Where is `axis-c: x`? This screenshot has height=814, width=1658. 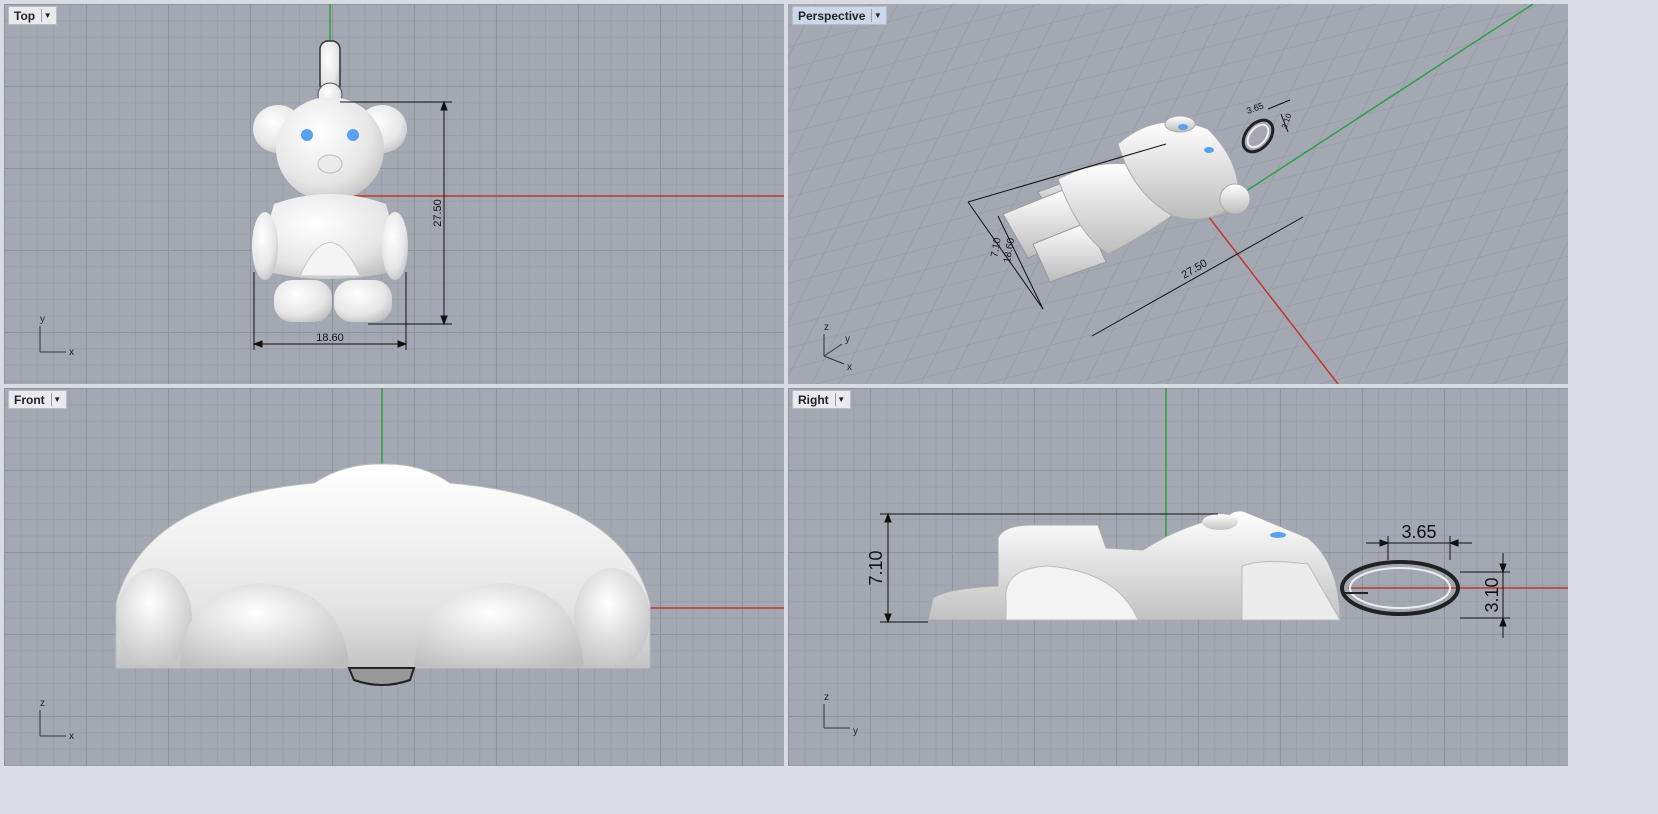
axis-c: x is located at coordinates (849, 367).